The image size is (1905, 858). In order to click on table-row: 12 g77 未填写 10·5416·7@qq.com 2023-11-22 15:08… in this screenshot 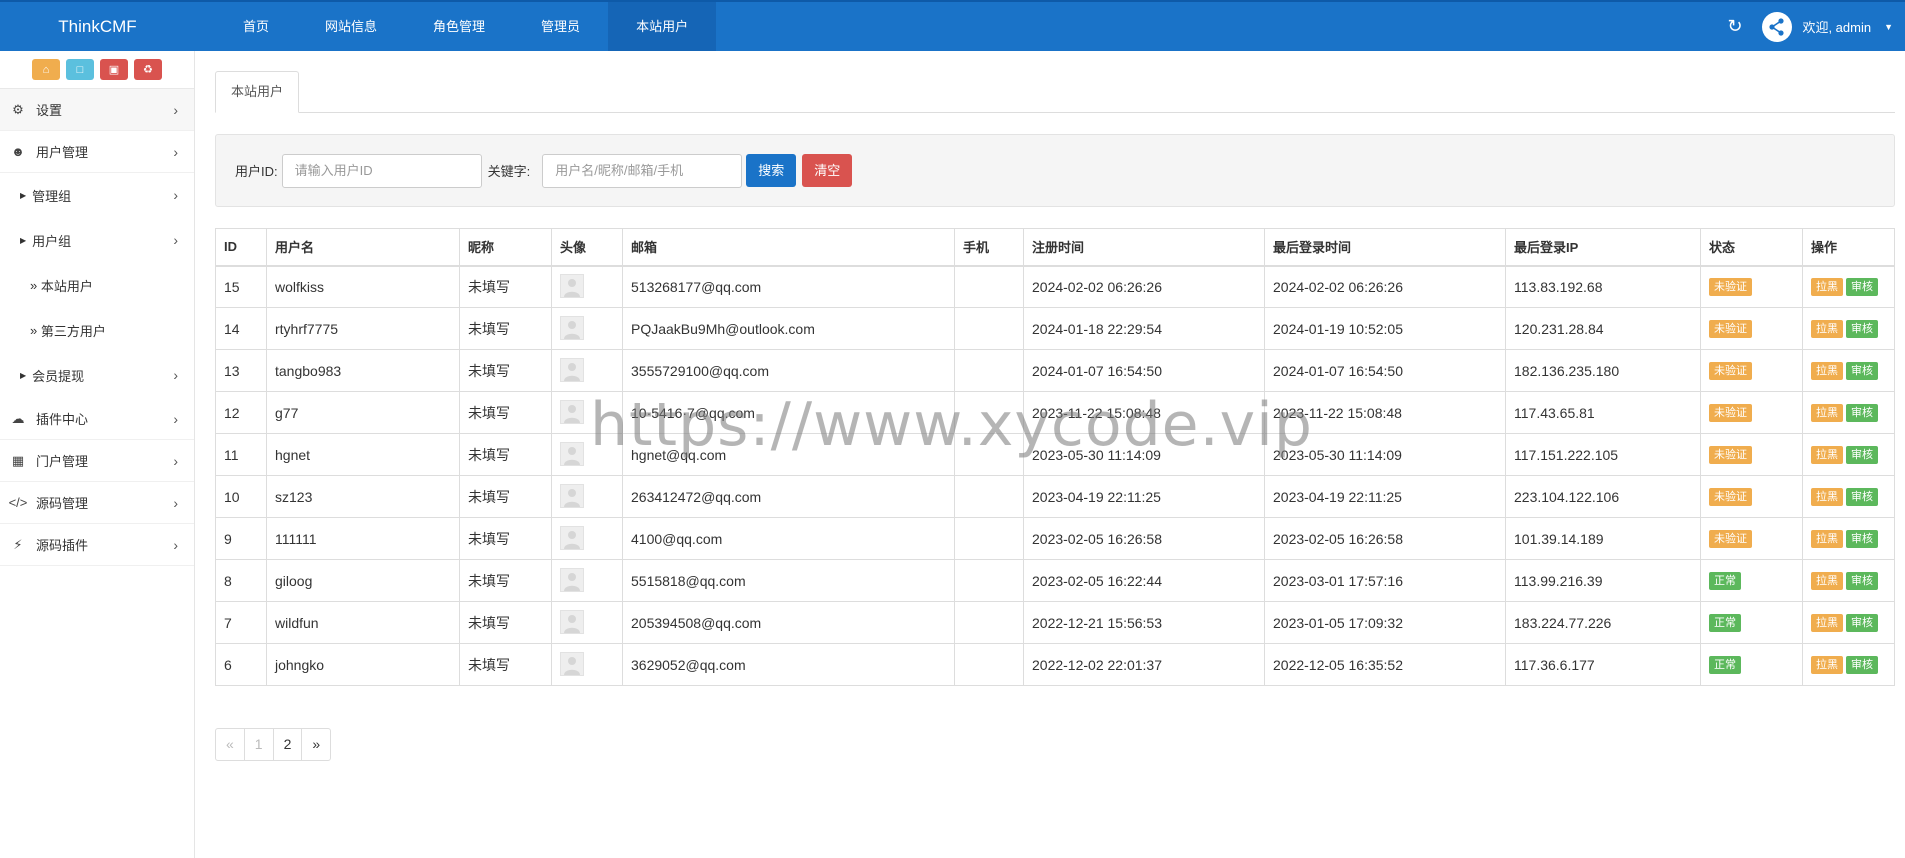, I will do `click(1055, 412)`.